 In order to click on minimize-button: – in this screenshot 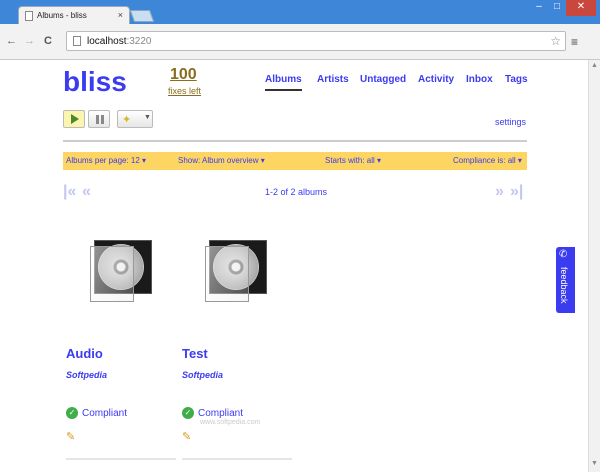, I will do `click(539, 8)`.